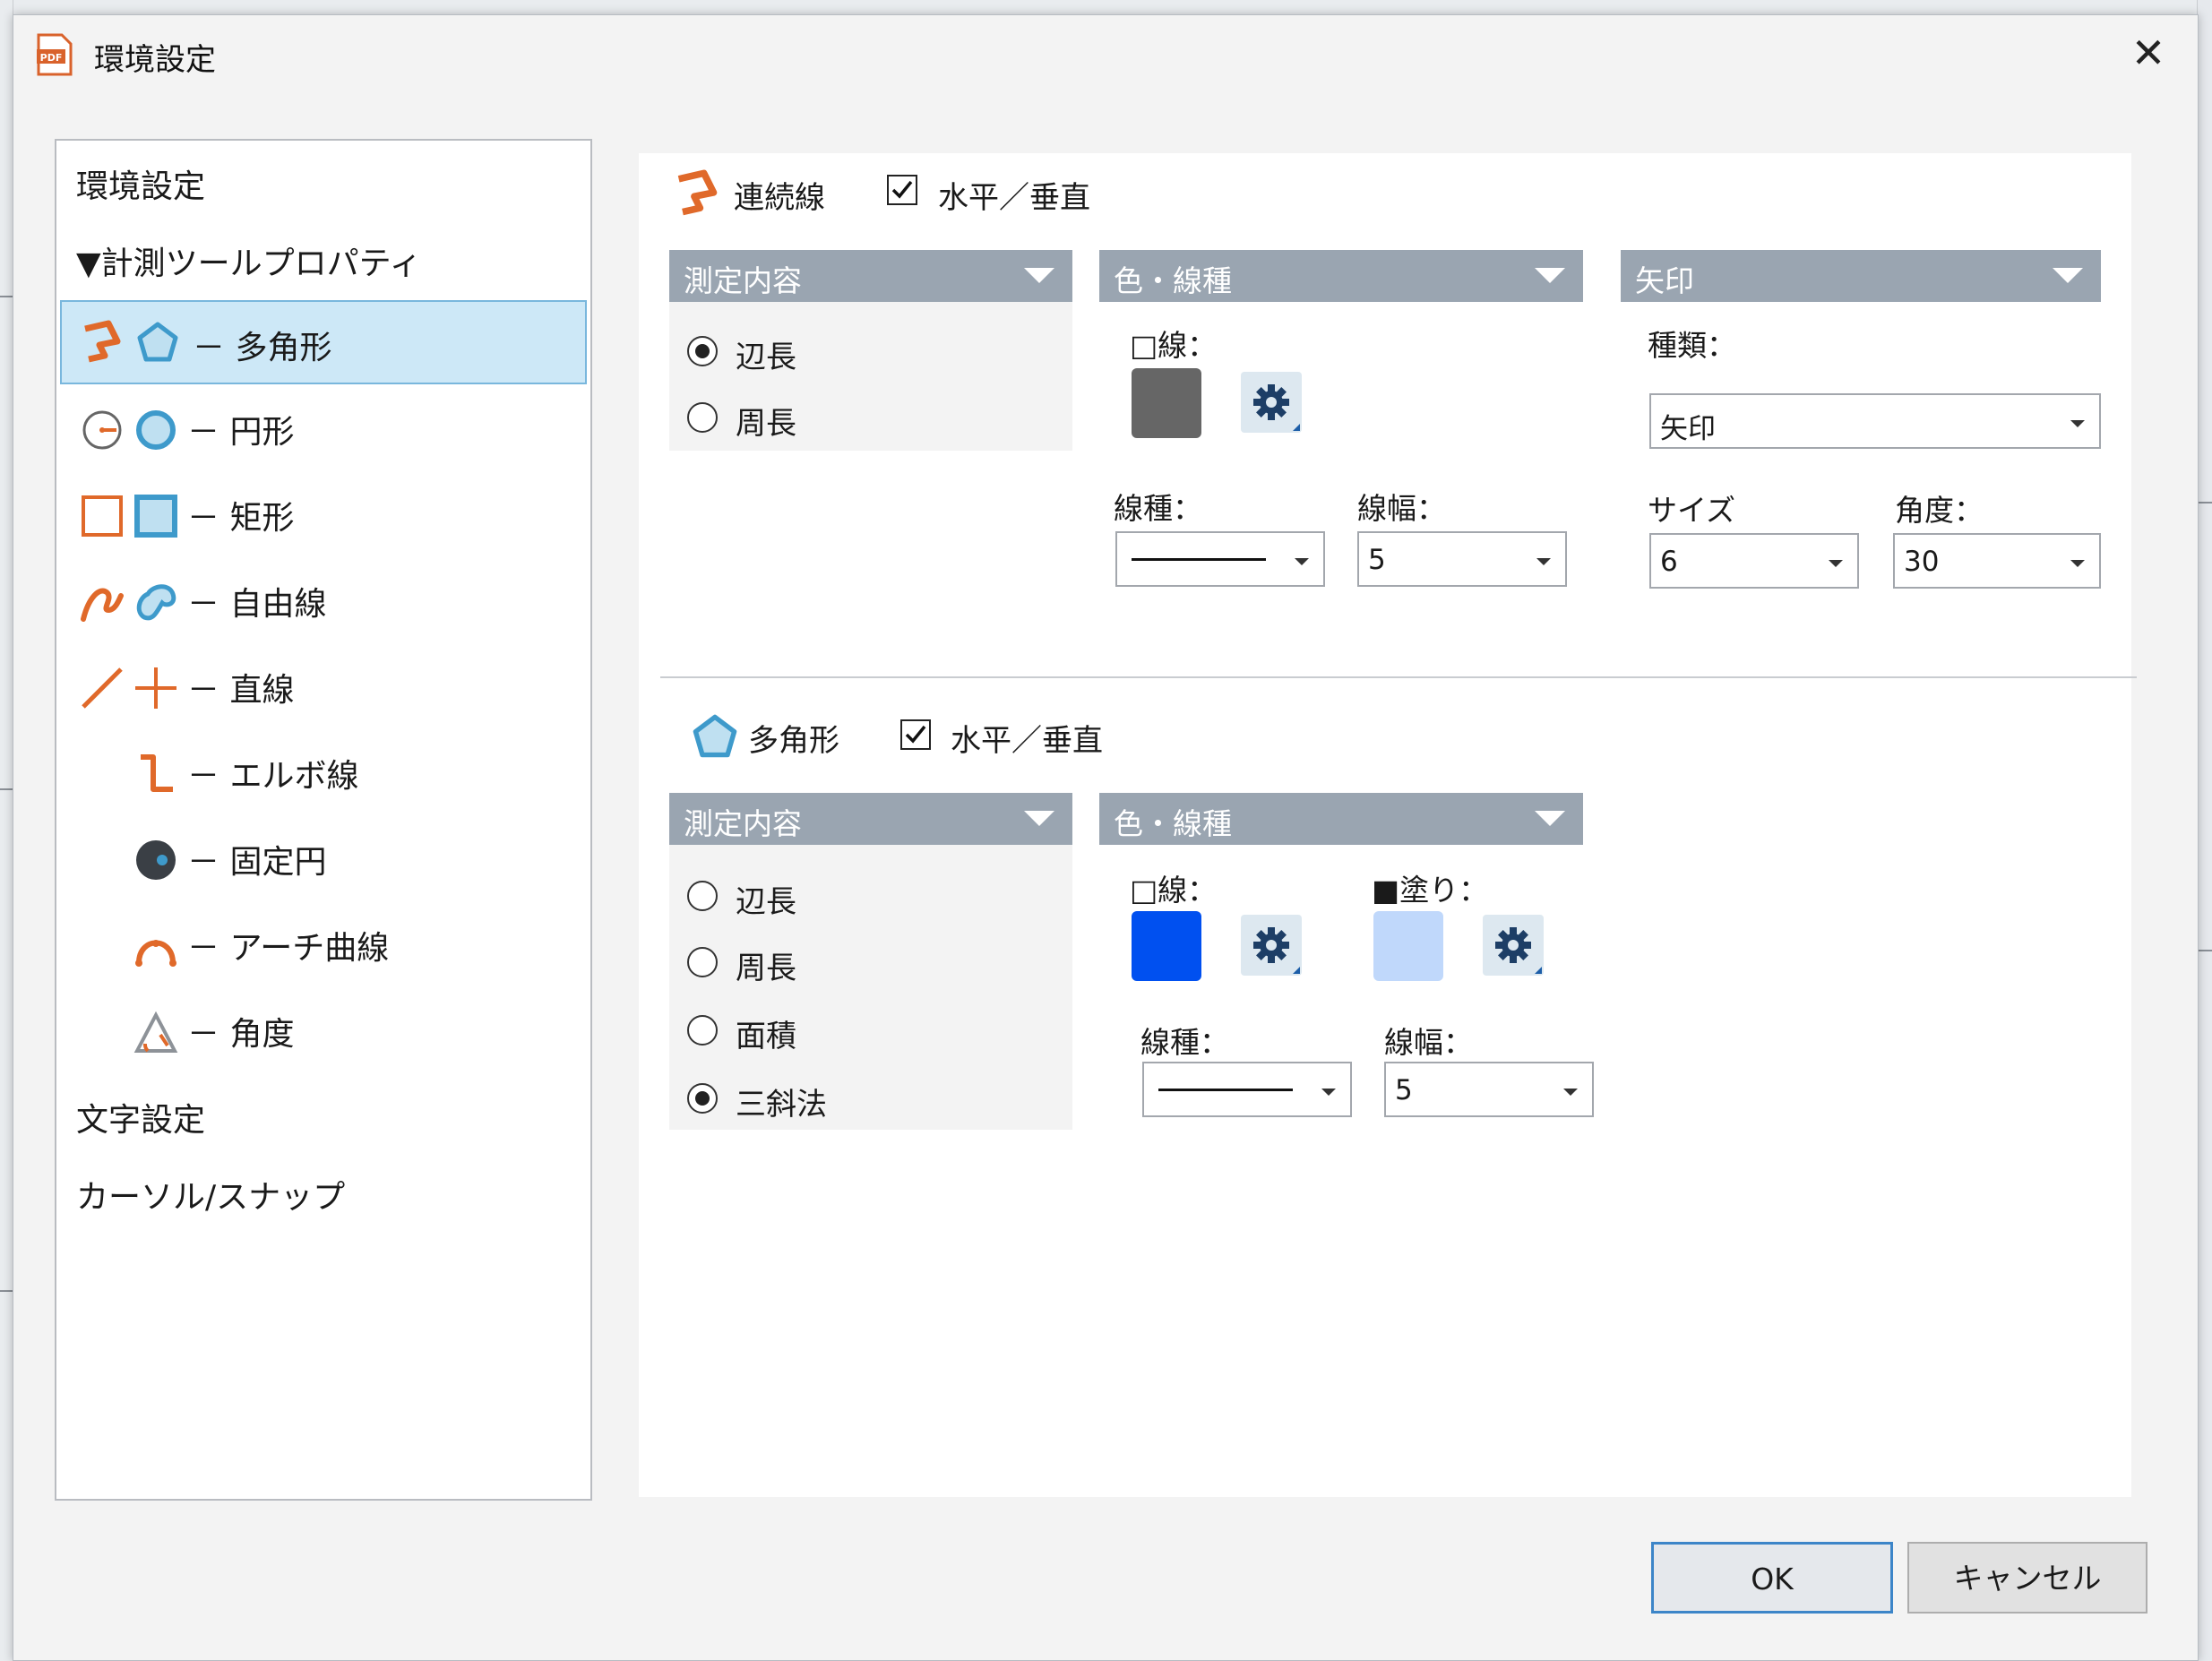 This screenshot has width=2212, height=1661. Describe the element at coordinates (1166, 946) in the screenshot. I see `polygon-line-color-swatch` at that location.